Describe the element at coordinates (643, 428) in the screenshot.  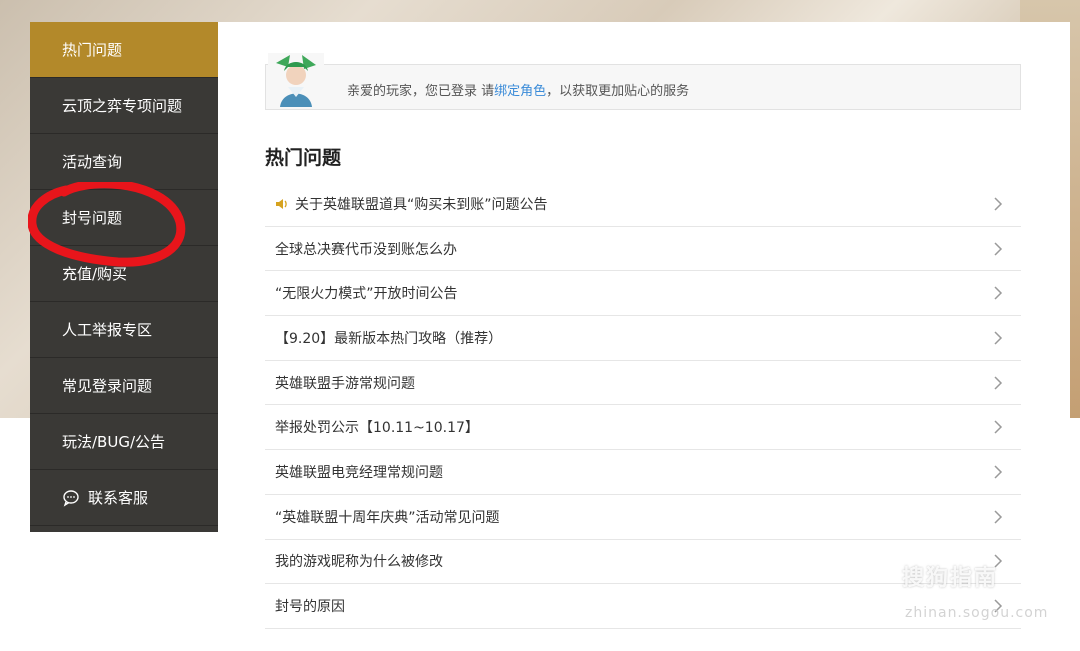
I see `list-item: 举报处罚公示【10.11~10.17】` at that location.